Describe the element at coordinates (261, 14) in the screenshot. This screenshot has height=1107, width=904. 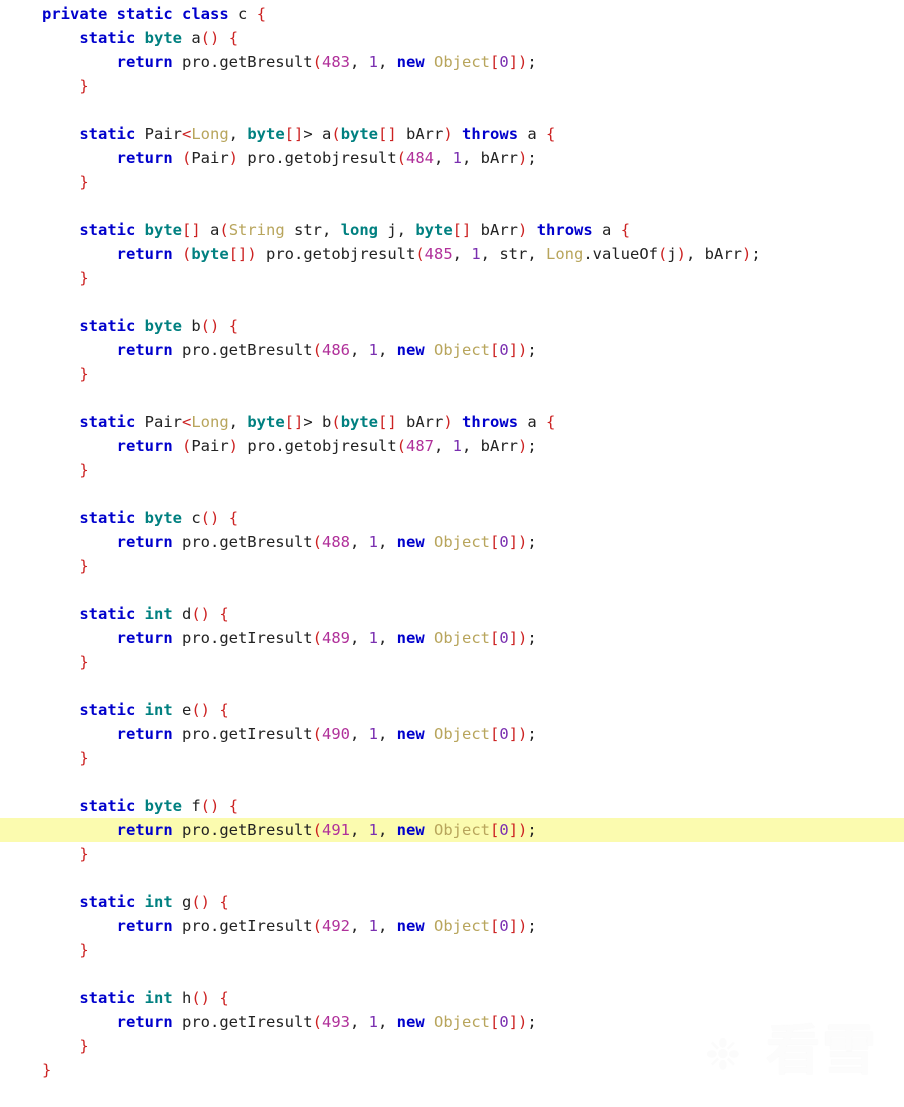
I see `code-token-punc: {` at that location.